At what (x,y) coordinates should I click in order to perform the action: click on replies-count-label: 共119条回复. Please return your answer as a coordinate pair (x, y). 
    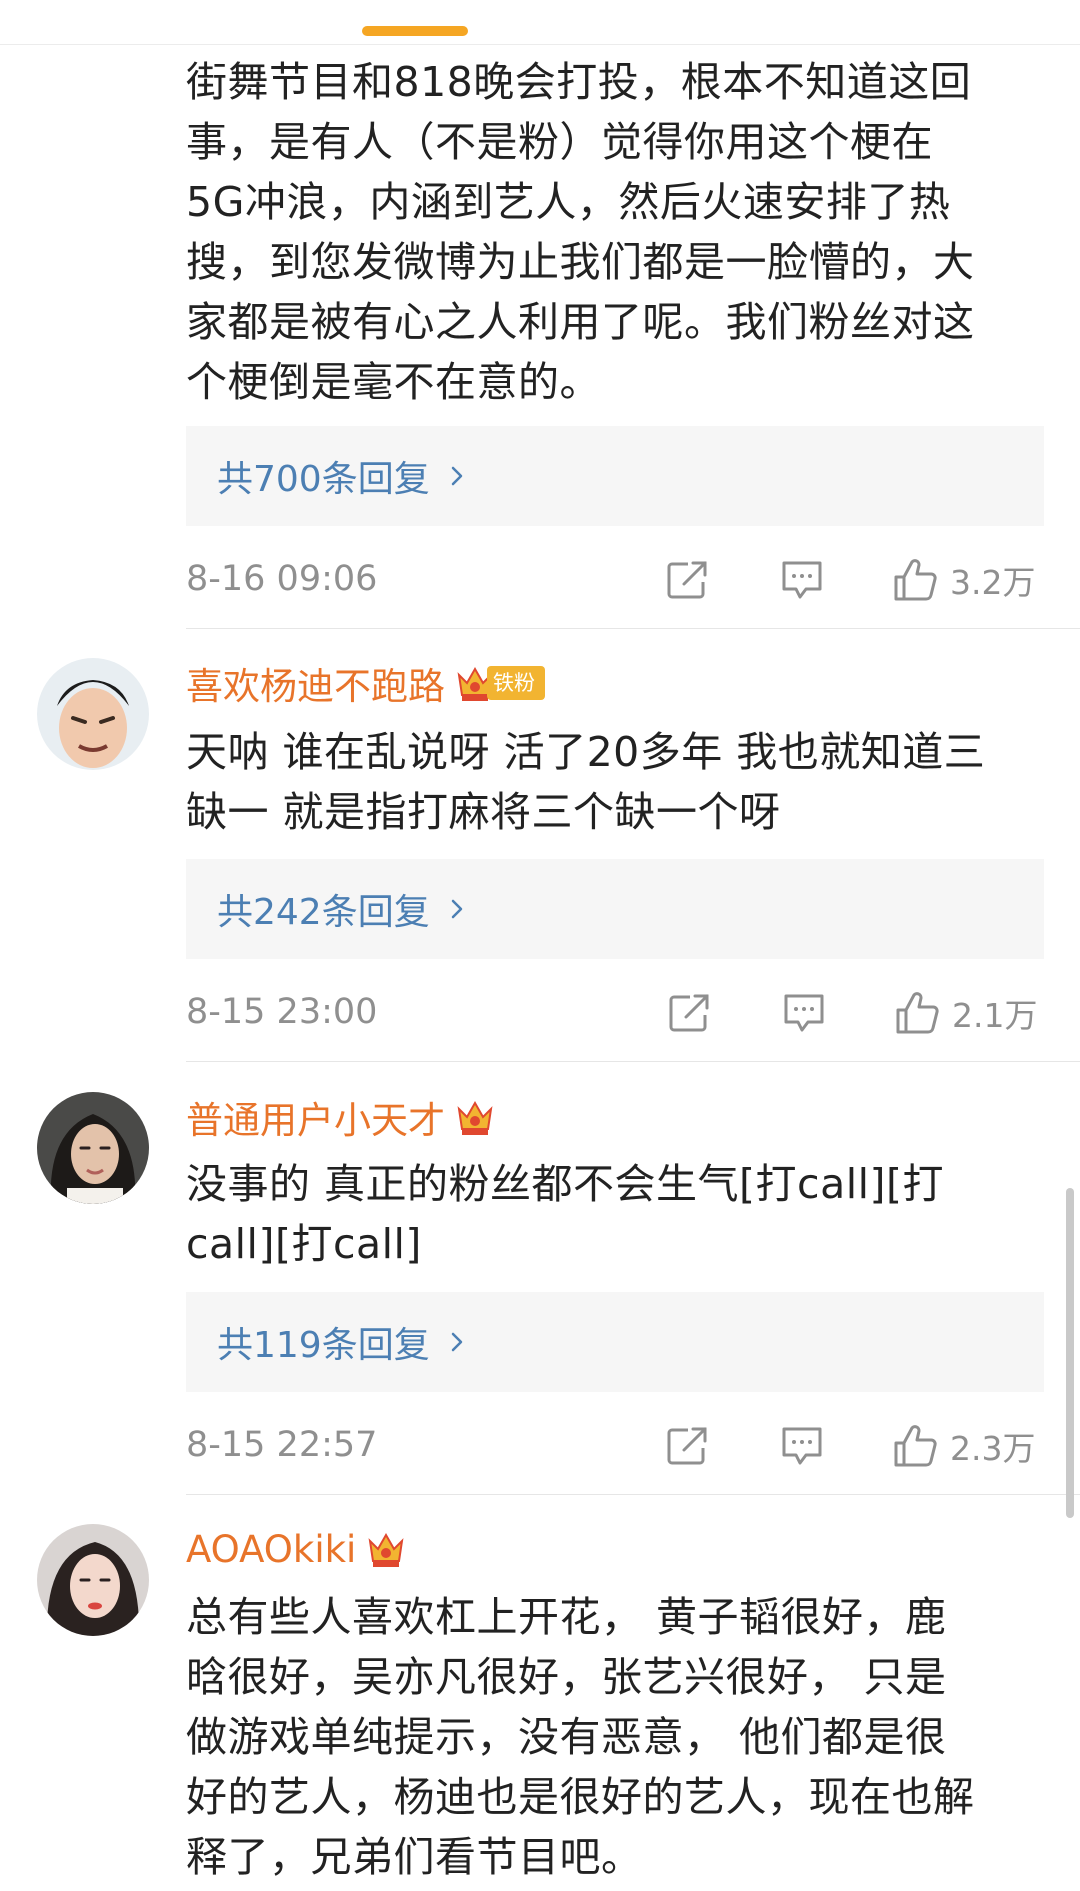
    Looking at the image, I should click on (323, 1345).